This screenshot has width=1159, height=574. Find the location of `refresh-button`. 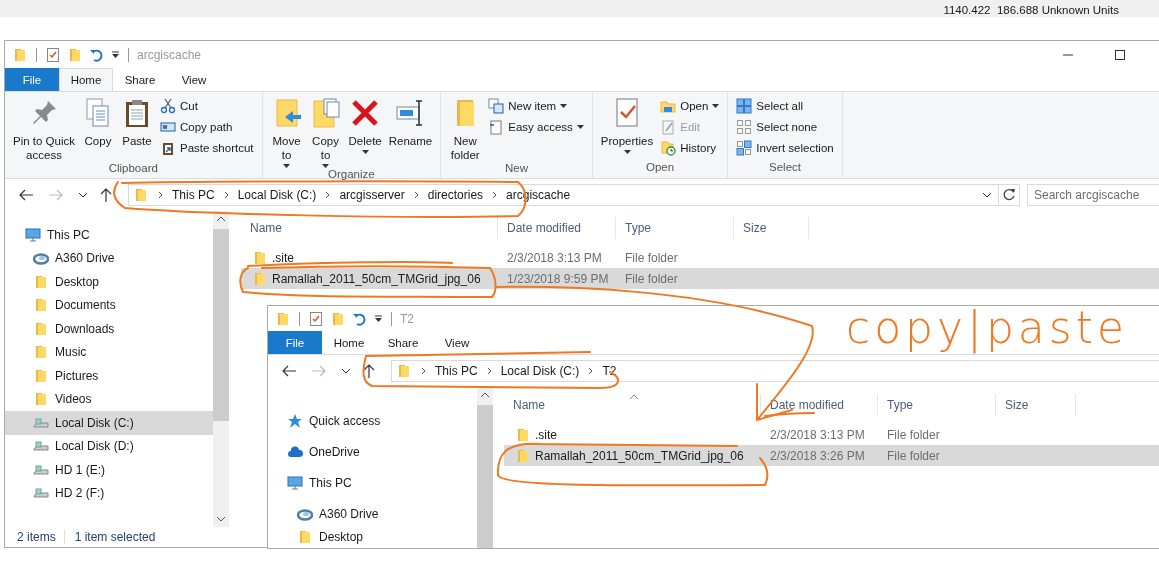

refresh-button is located at coordinates (1009, 195).